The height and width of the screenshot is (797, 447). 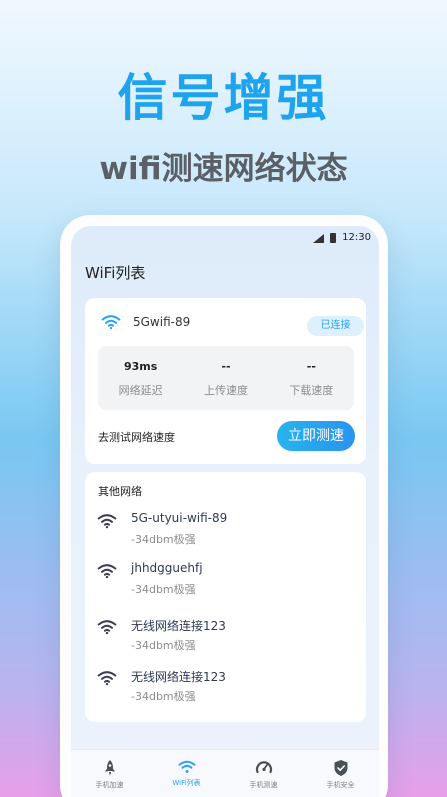 What do you see at coordinates (356, 237) in the screenshot?
I see `status-time: 12:30` at bounding box center [356, 237].